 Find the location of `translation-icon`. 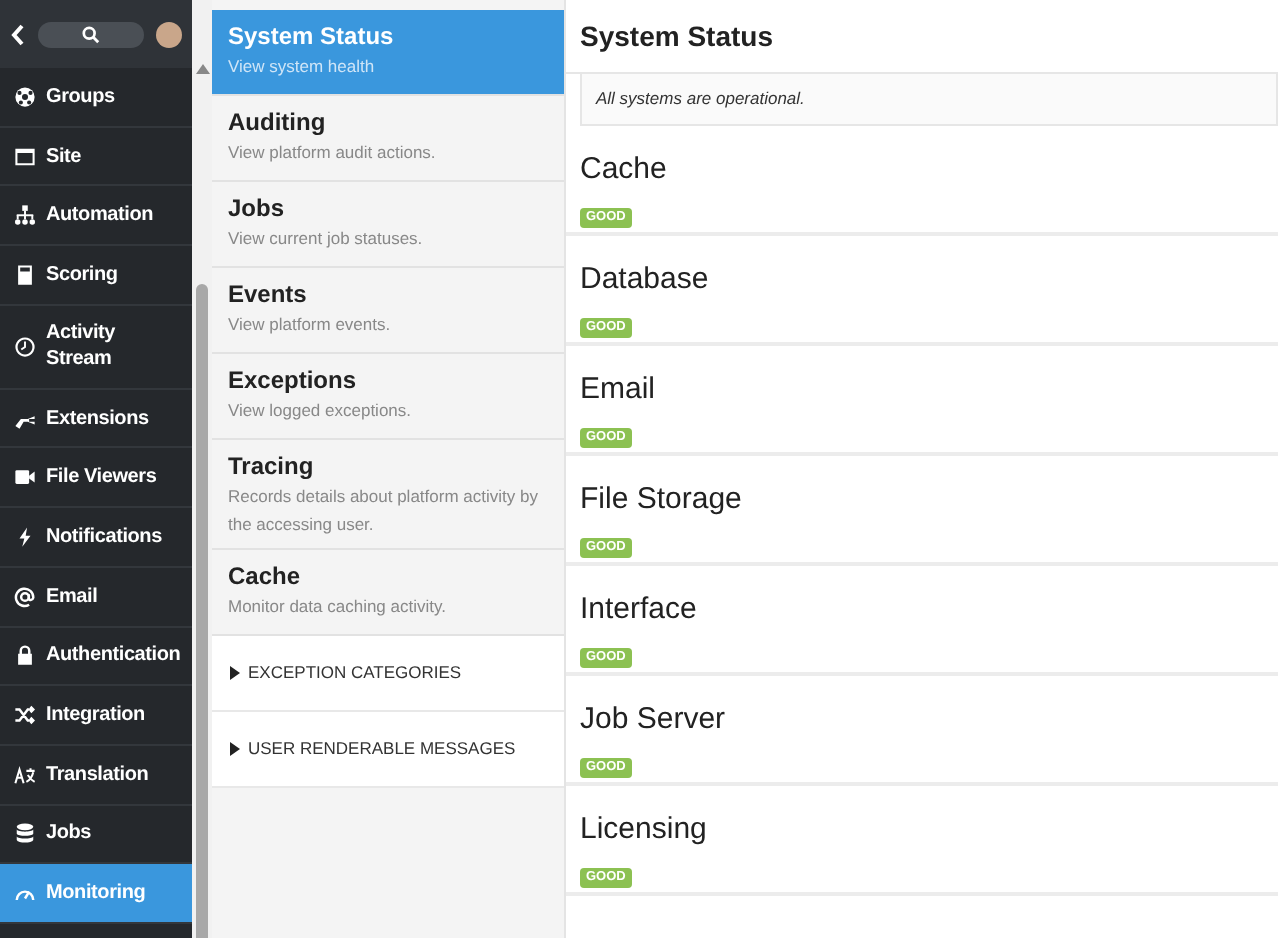

translation-icon is located at coordinates (25, 774).